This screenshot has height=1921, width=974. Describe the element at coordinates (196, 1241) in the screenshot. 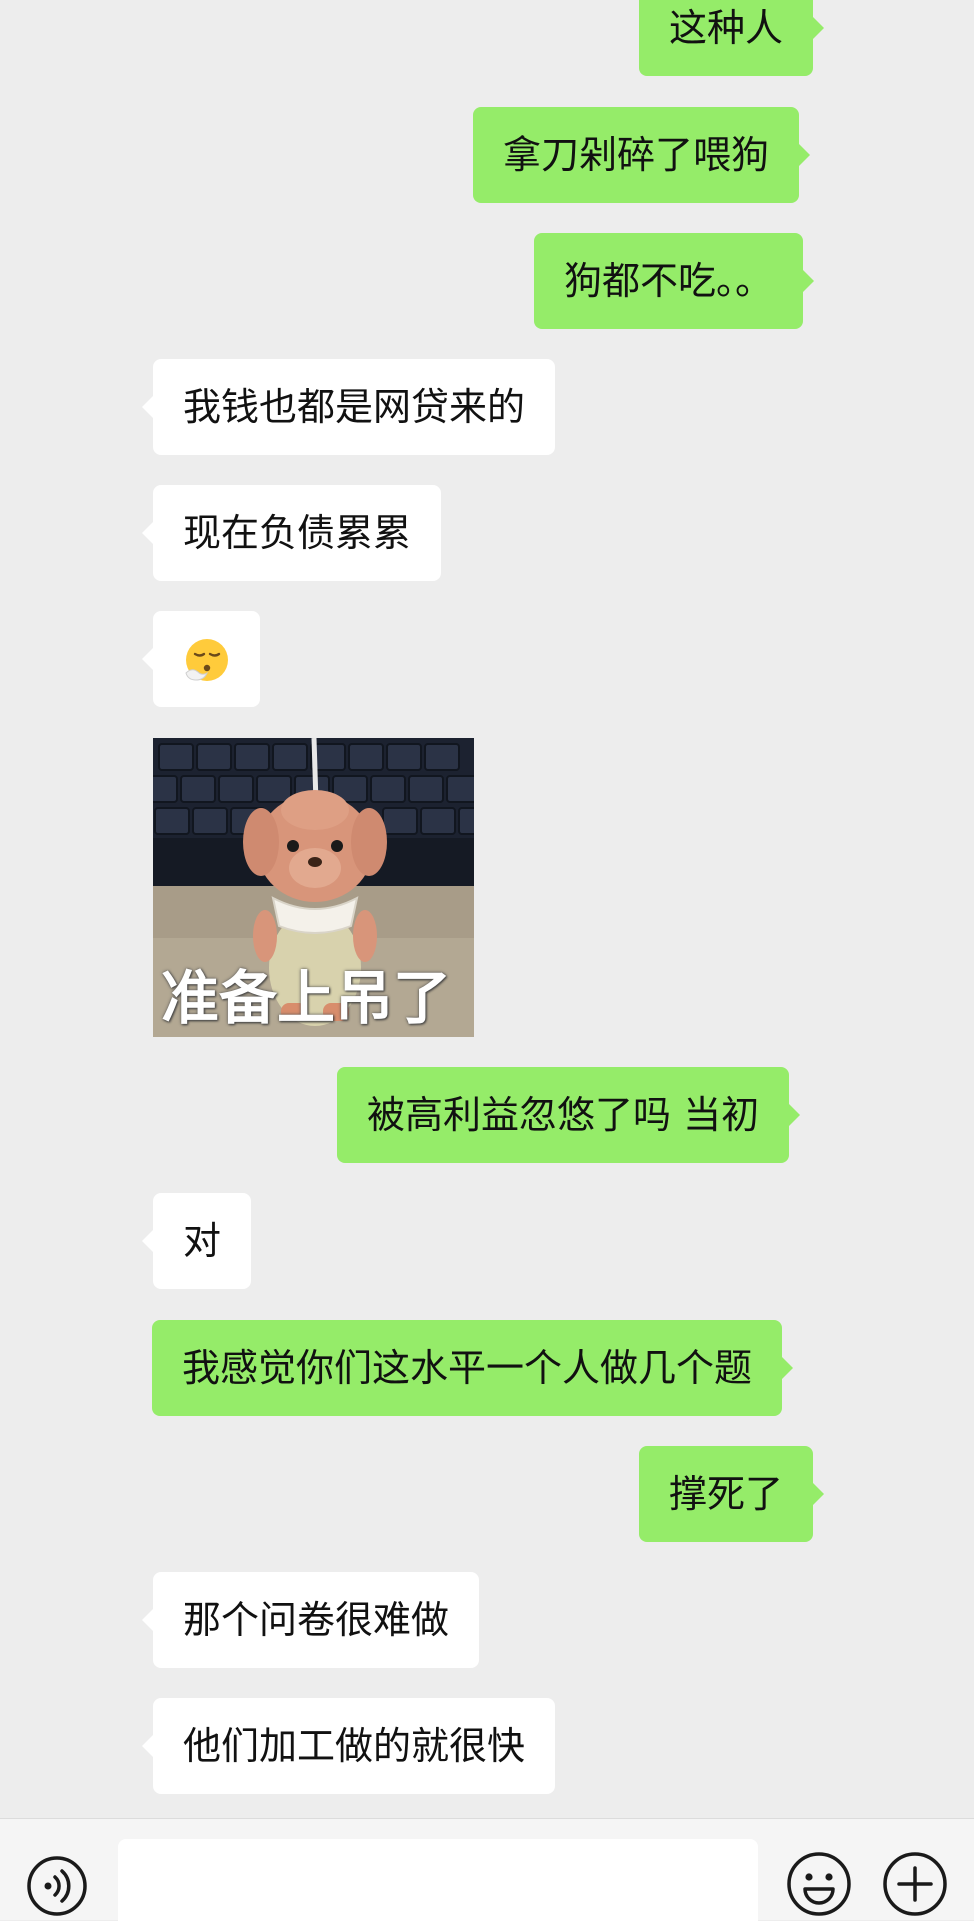

I see `message-bubble-incoming: 对` at that location.